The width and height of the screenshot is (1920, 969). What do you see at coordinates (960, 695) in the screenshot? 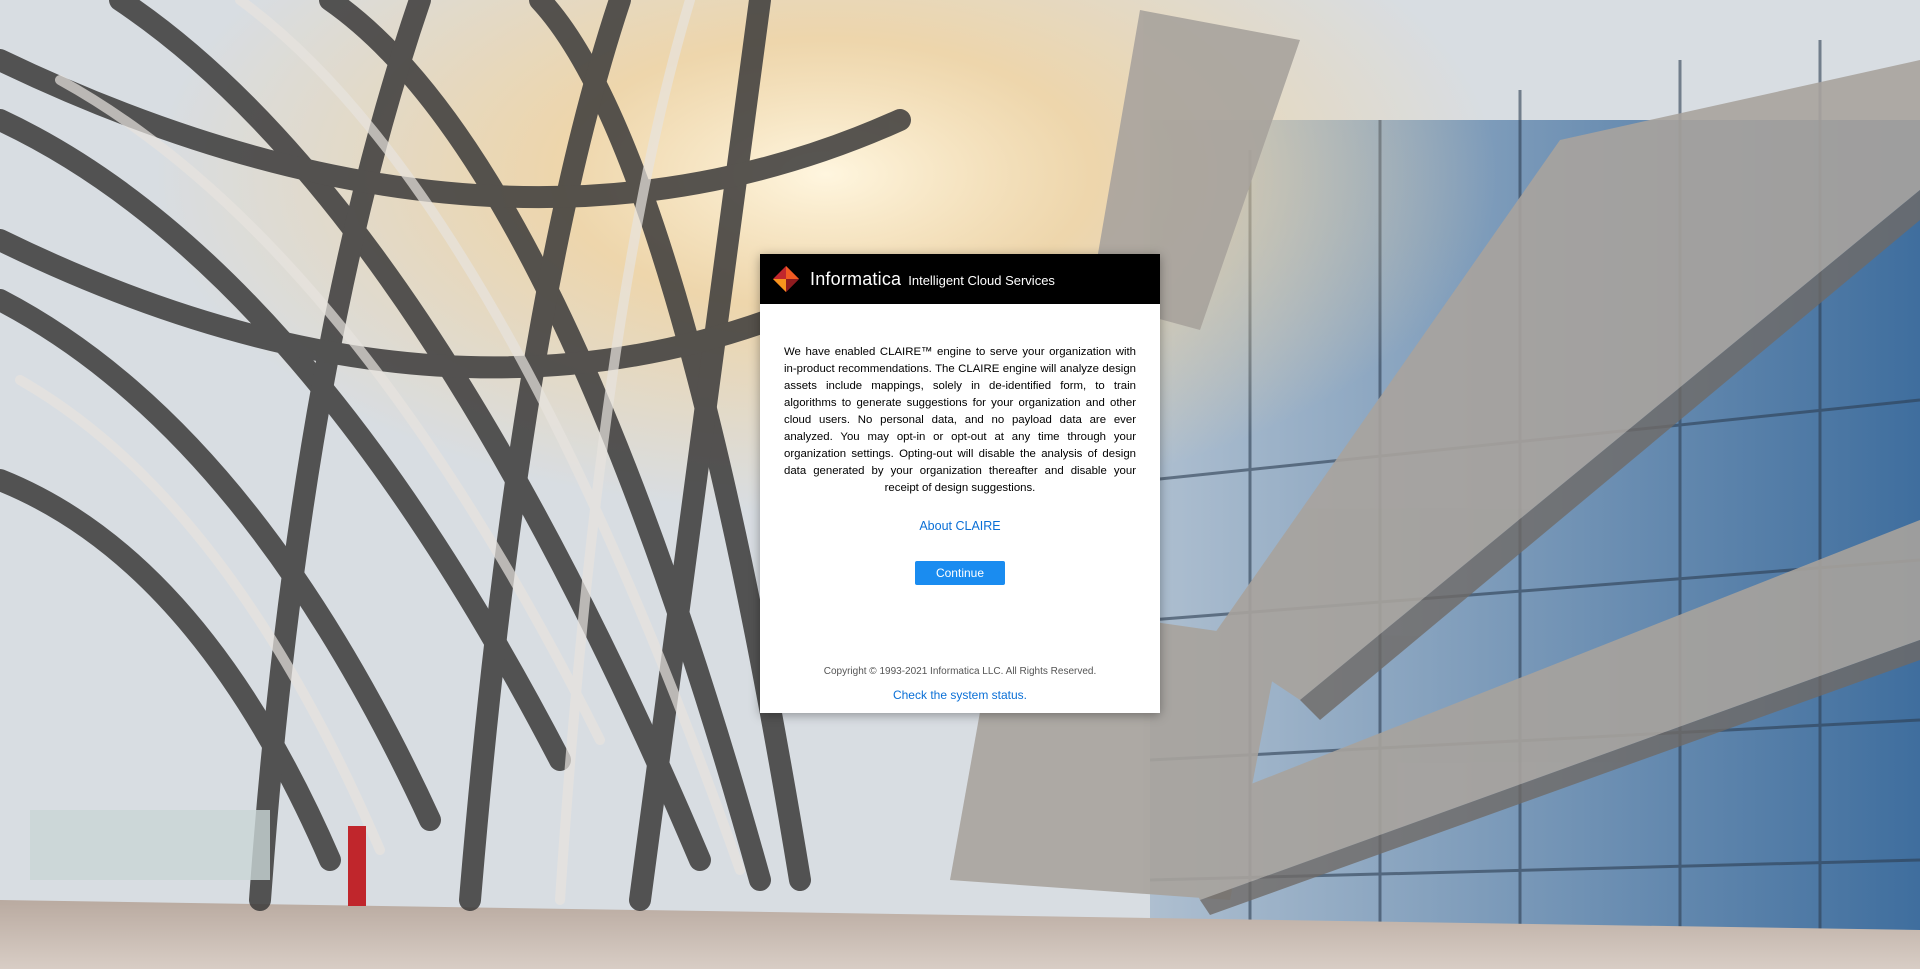
I see `system-status-link: Check the system status.` at bounding box center [960, 695].